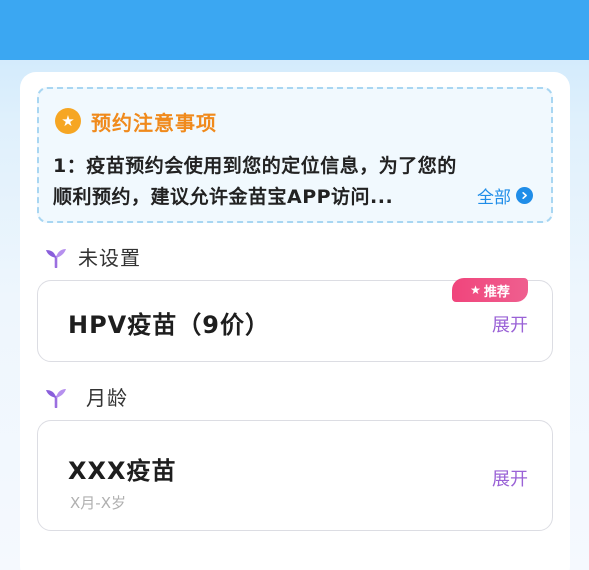 The height and width of the screenshot is (570, 589). I want to click on notice-text-line-1: 1：疫苗预约会使用到您的定位信息，为了您的, so click(255, 166).